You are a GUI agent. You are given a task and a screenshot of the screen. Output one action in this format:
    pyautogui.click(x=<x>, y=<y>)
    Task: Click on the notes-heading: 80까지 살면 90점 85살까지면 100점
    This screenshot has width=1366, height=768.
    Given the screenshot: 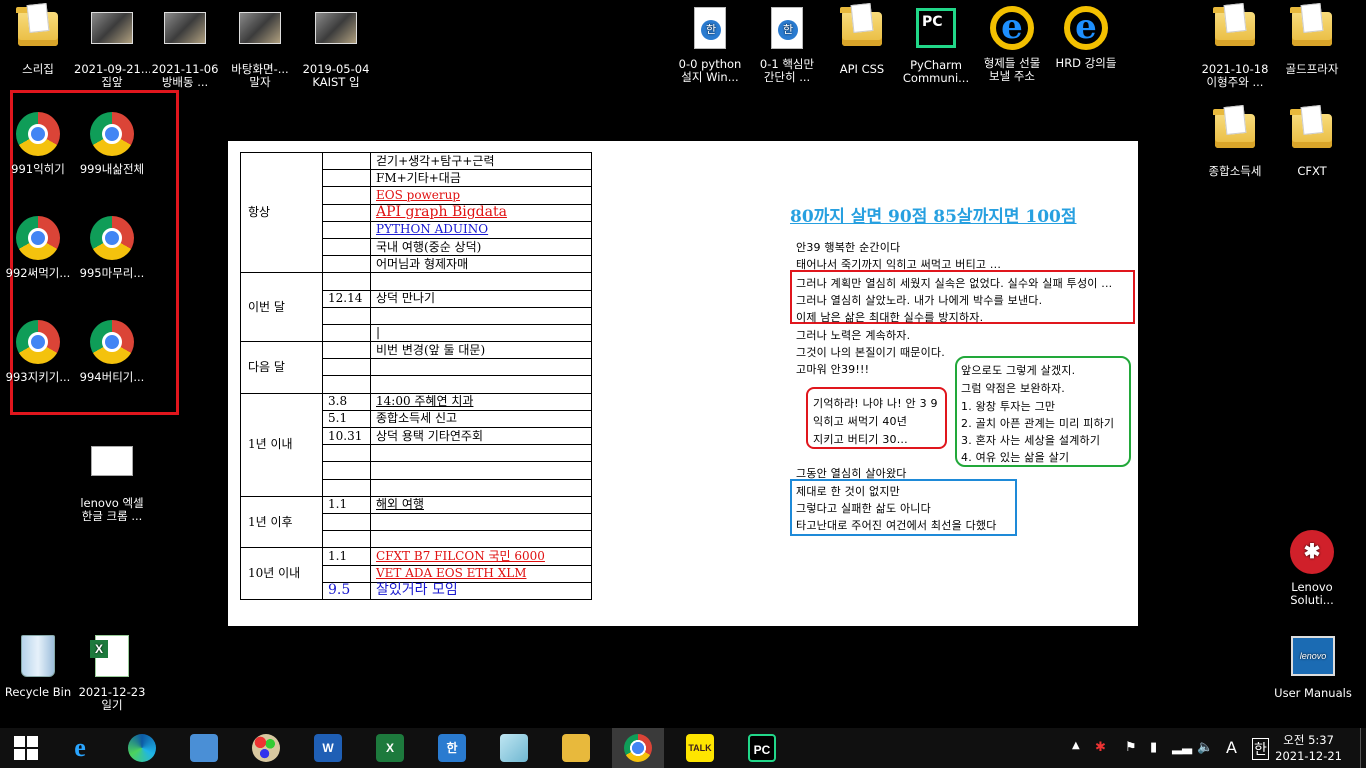 What is the action you would take?
    pyautogui.click(x=933, y=217)
    